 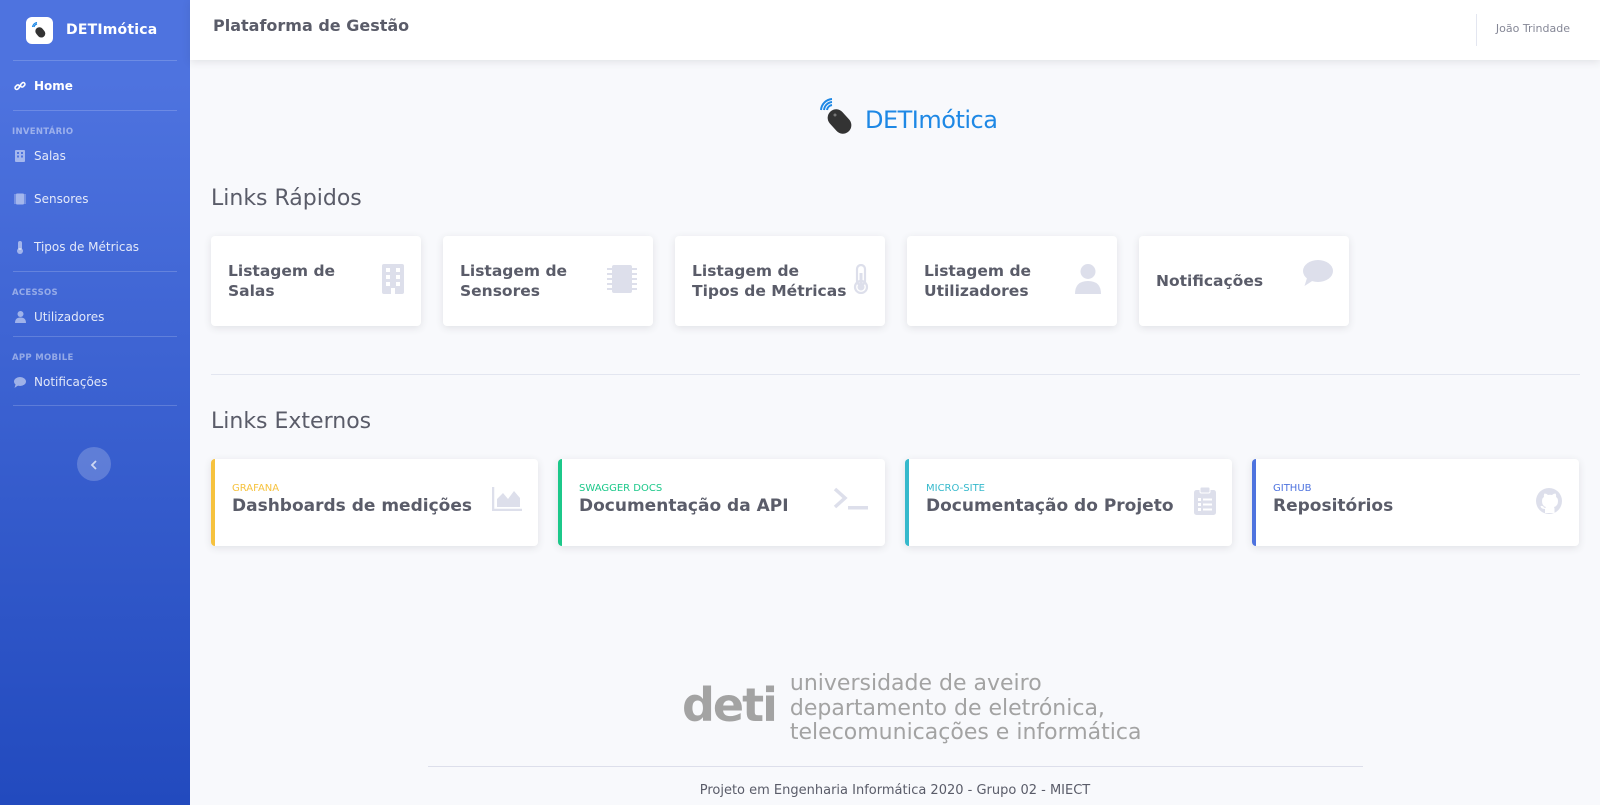 I want to click on quick-link-line2: Sensores, so click(x=500, y=291).